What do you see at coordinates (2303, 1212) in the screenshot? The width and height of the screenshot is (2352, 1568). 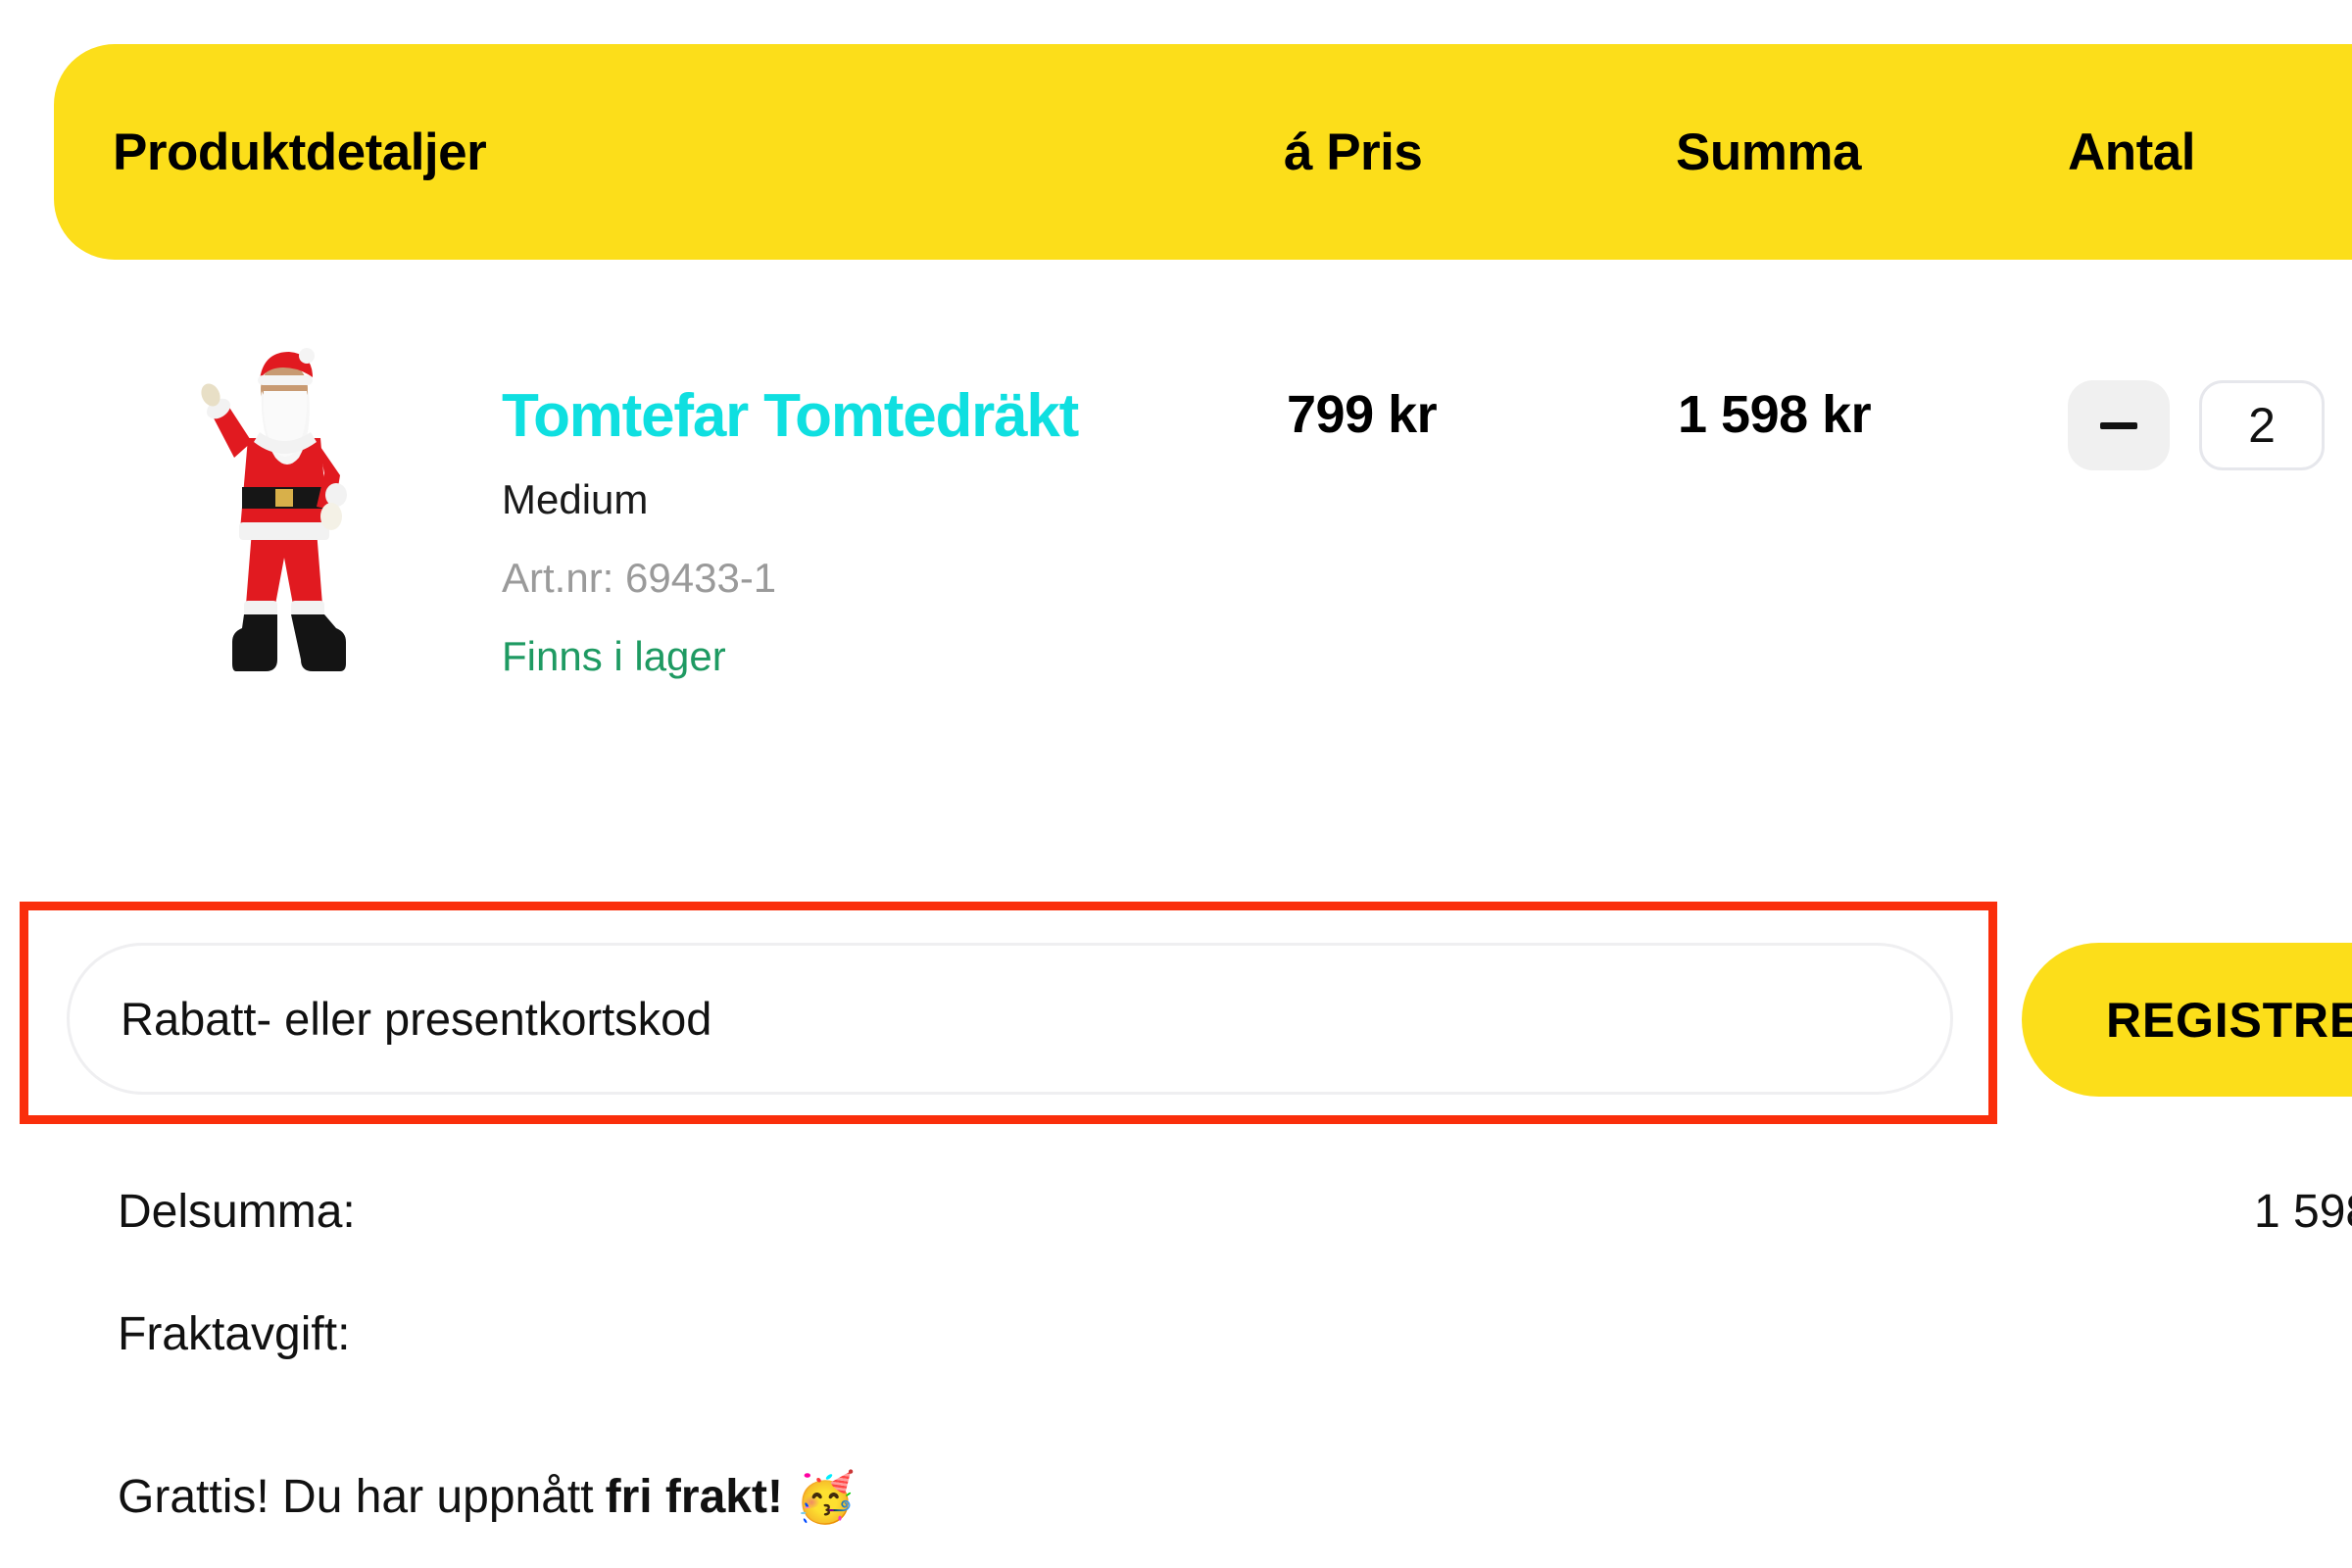 I see `subtotal-value: 1 598 kr` at bounding box center [2303, 1212].